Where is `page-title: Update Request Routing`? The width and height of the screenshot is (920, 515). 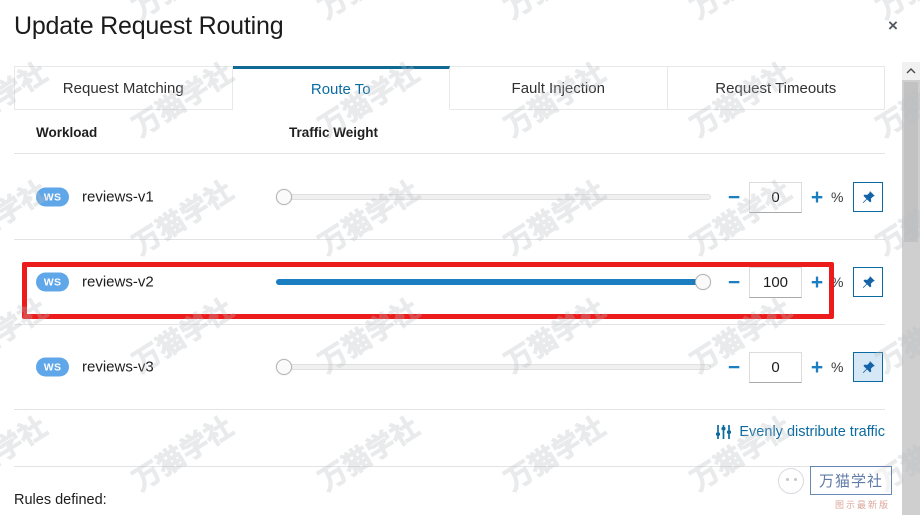 page-title: Update Request Routing is located at coordinates (149, 26).